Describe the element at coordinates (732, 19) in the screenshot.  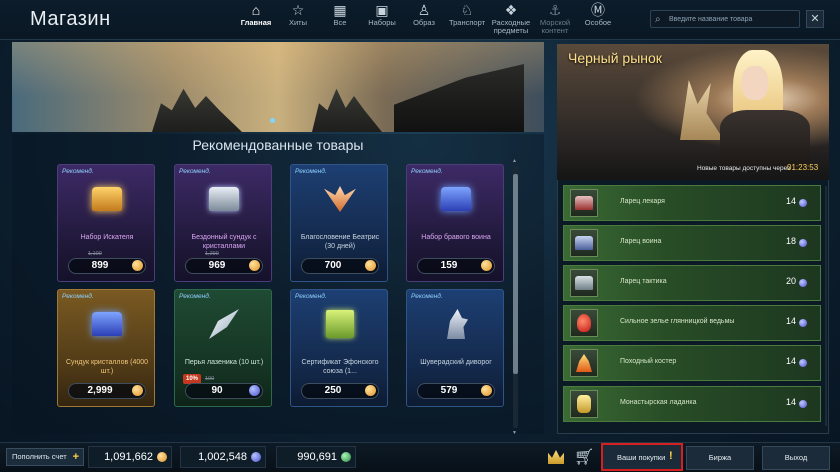
I see `search-input` at that location.